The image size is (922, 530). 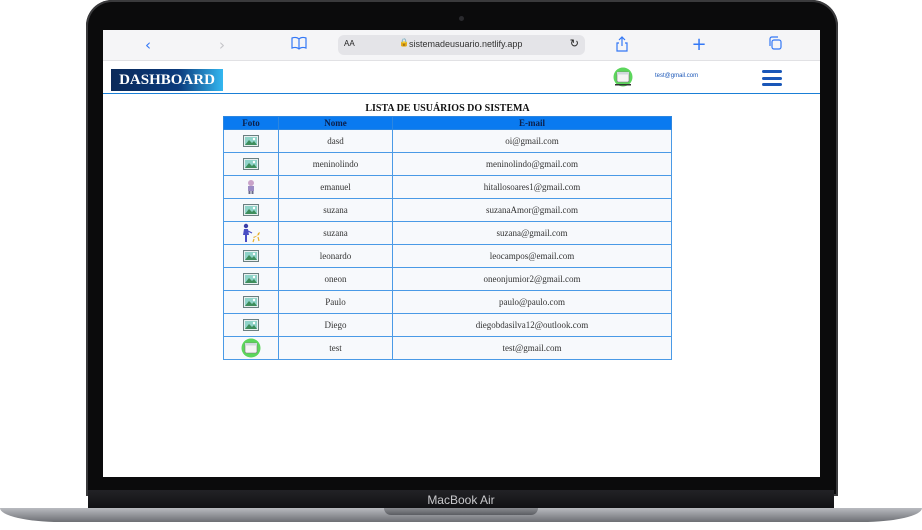 I want to click on round-green-avatar-icon, so click(x=251, y=348).